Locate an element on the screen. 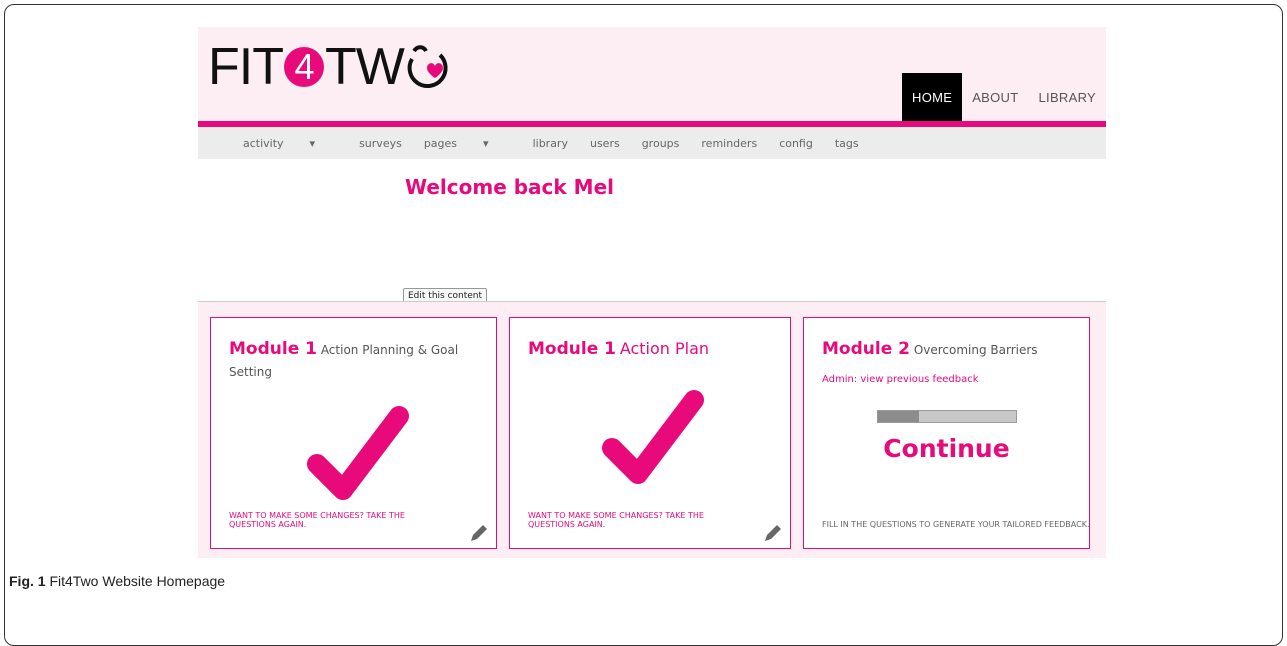 This screenshot has width=1287, height=646. nav-home: HOME is located at coordinates (932, 97).